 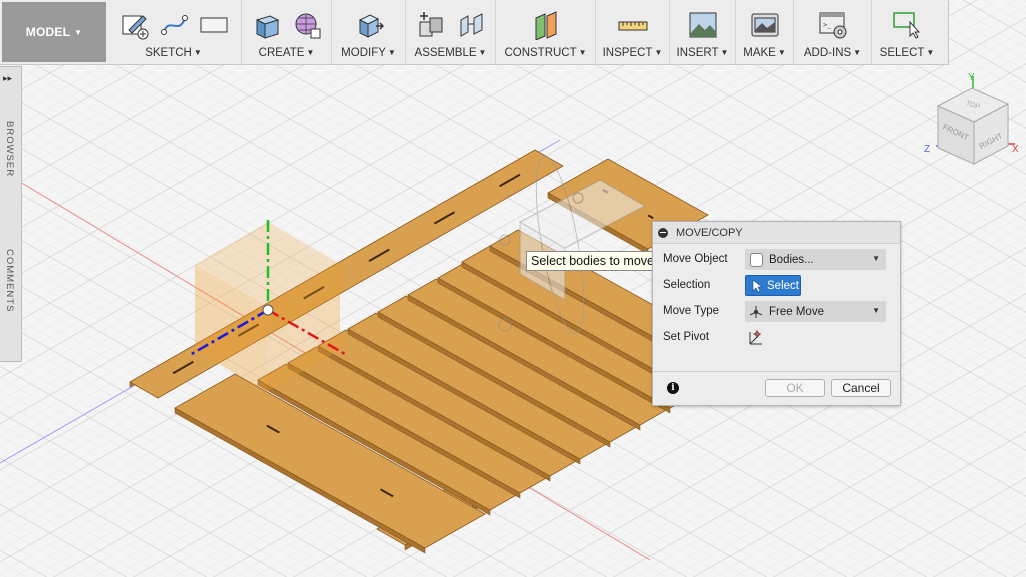 I want to click on move-object-dropdown: Bodies... ▼, so click(x=815, y=259).